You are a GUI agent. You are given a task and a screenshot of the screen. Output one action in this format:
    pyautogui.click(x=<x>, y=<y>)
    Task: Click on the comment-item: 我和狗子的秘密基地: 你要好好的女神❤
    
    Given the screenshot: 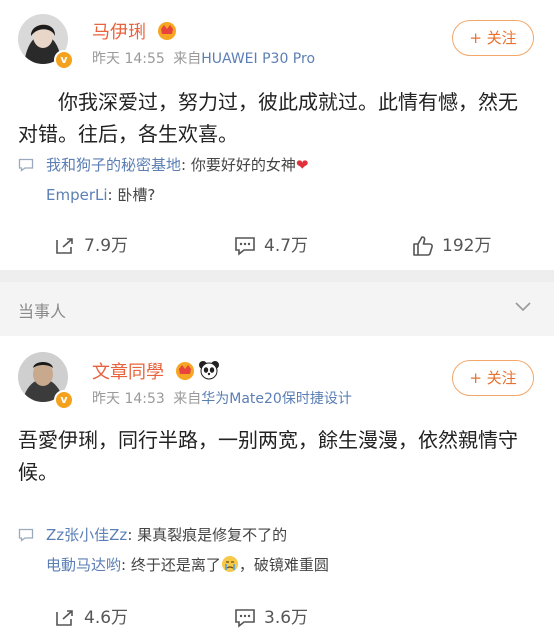 What is the action you would take?
    pyautogui.click(x=278, y=165)
    